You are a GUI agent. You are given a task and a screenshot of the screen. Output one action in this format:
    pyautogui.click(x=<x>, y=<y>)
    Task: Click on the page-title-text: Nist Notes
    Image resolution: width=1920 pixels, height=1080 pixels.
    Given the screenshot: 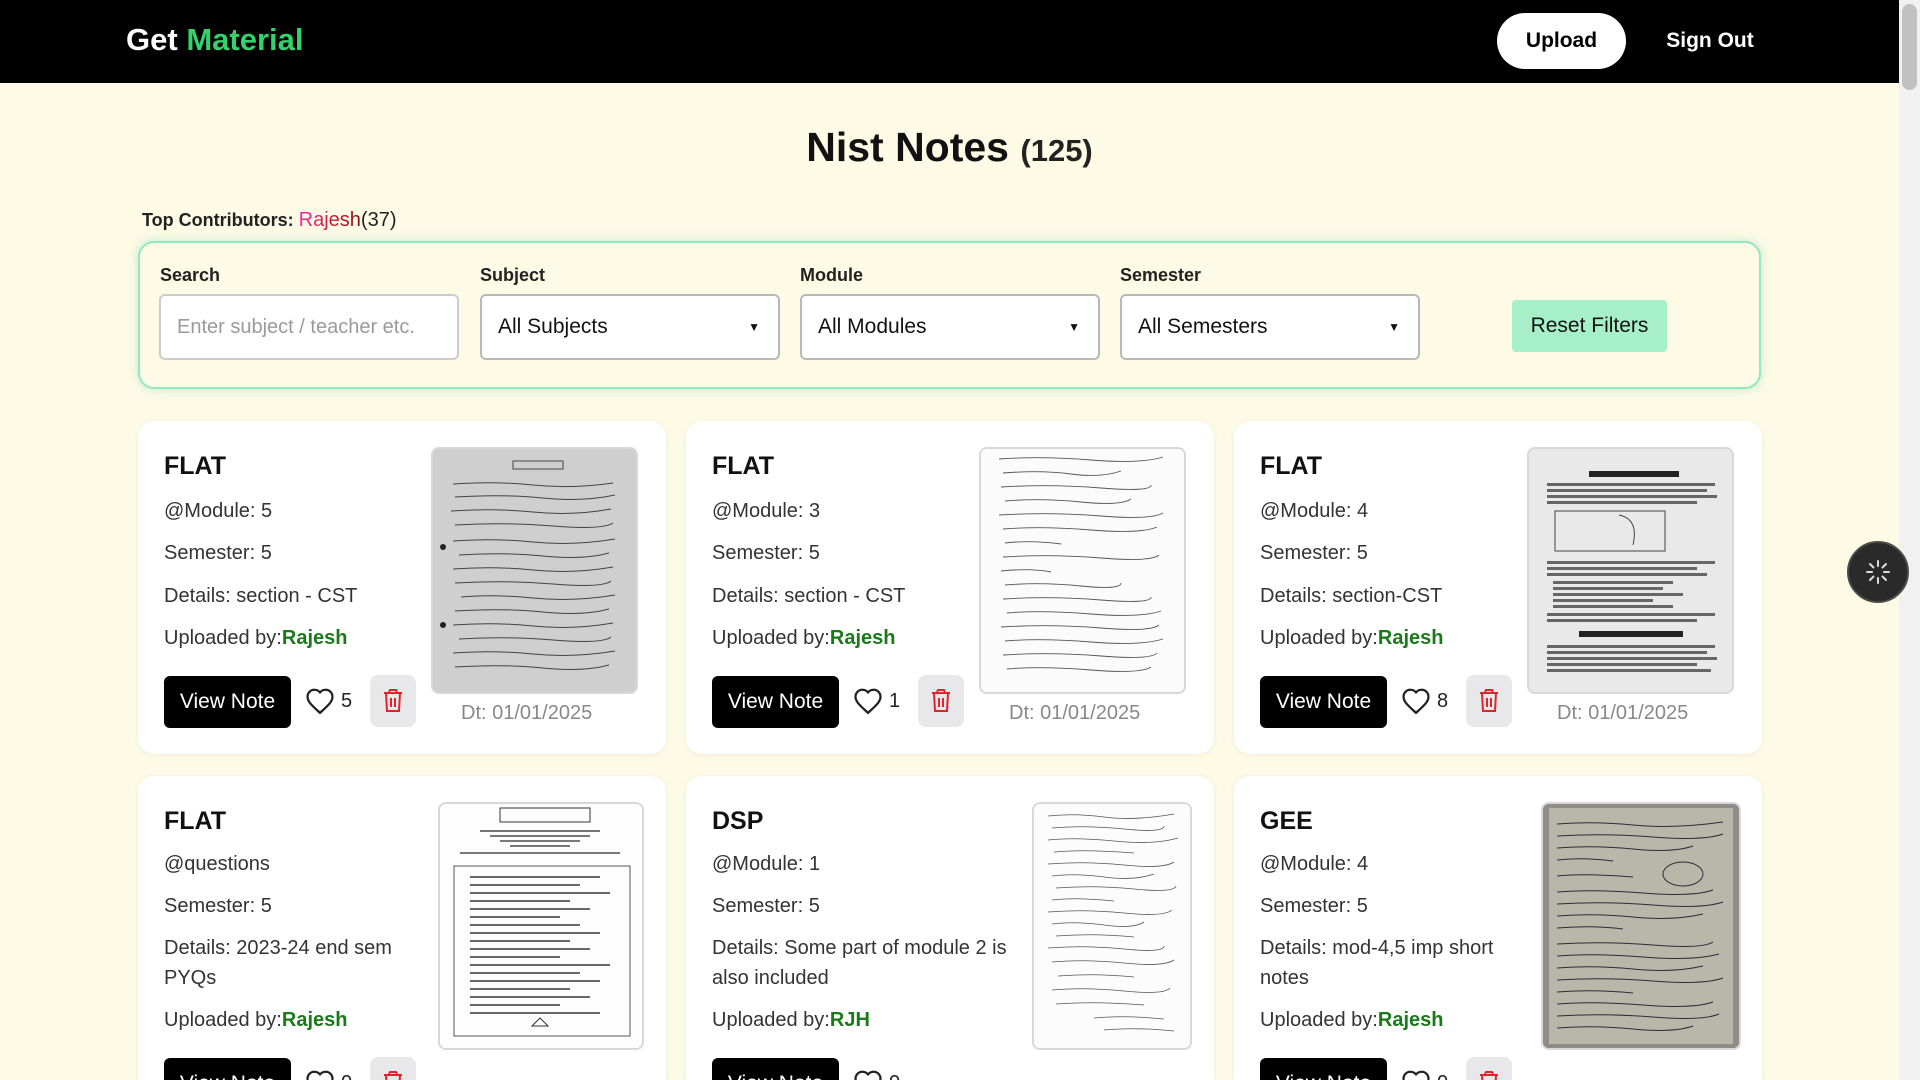 What is the action you would take?
    pyautogui.click(x=907, y=147)
    